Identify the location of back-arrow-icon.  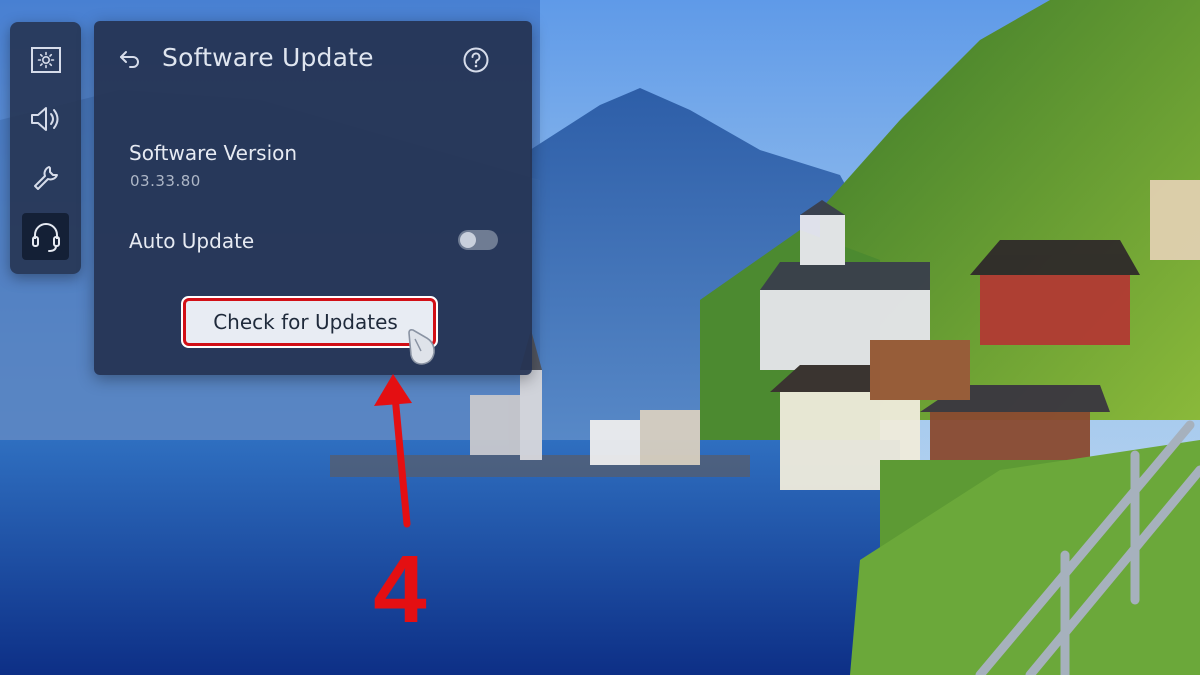
(129, 59).